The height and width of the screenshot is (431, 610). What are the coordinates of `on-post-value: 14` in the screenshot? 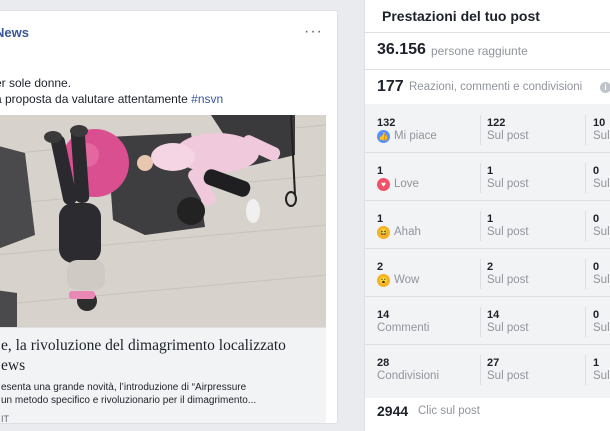 It's located at (493, 315).